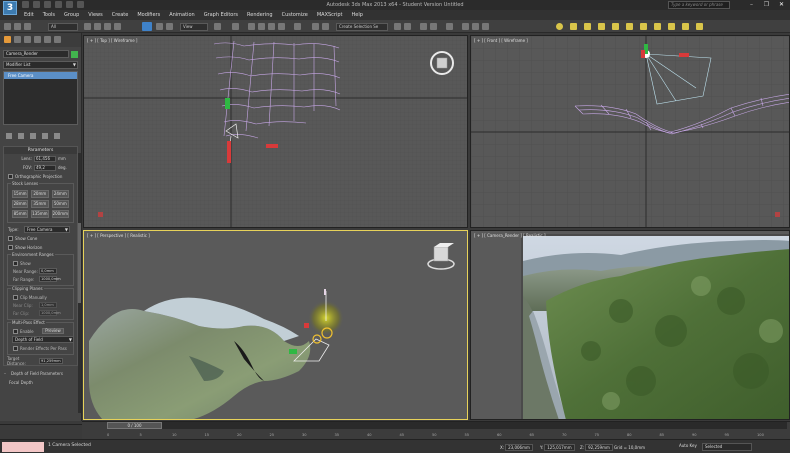 The image size is (790, 453). Describe the element at coordinates (587, 26) in the screenshot. I see `light-3-icon` at that location.